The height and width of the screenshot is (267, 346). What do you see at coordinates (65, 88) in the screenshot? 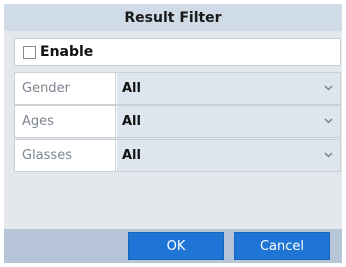
I see `gender-label: Gender` at bounding box center [65, 88].